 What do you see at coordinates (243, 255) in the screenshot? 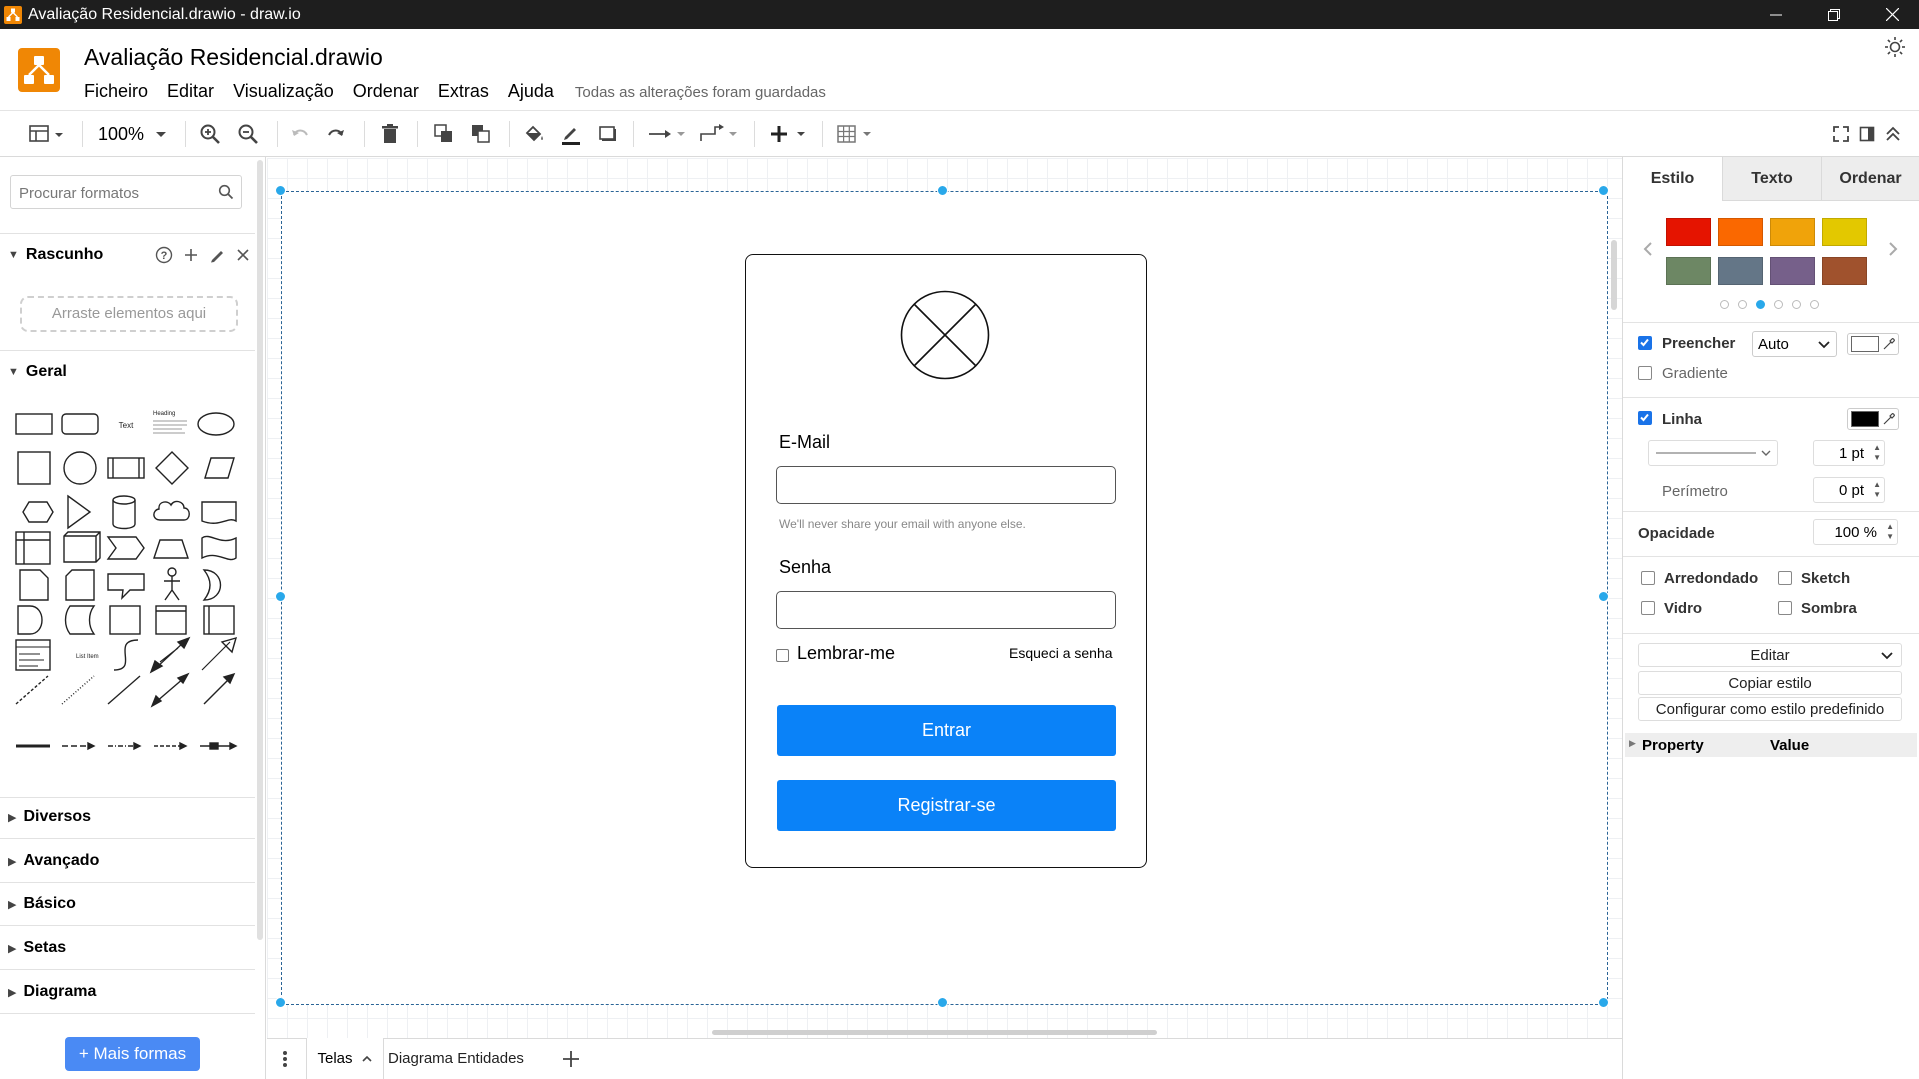
I see `close-icon` at bounding box center [243, 255].